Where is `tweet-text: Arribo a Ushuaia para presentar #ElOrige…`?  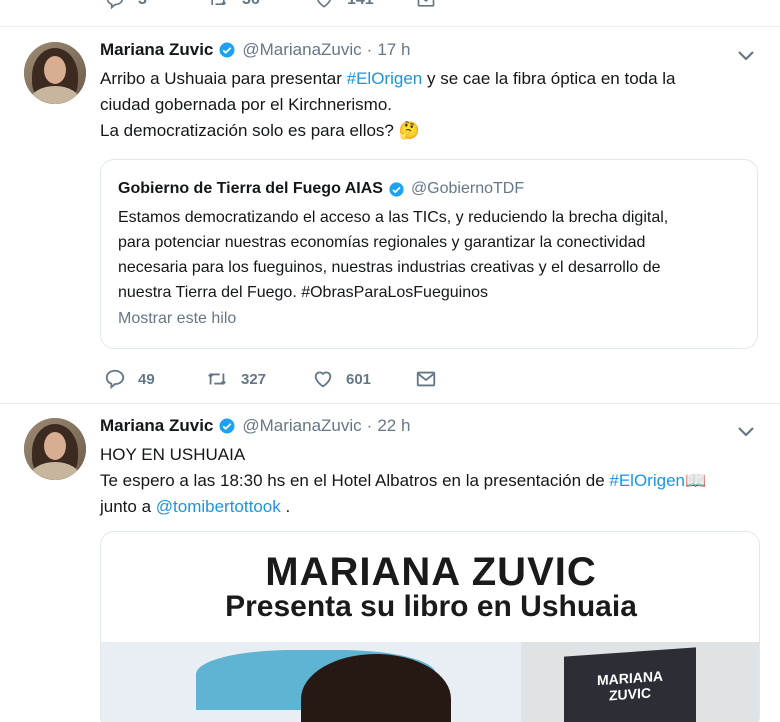 tweet-text: Arribo a Ushuaia para presentar #ElOrige… is located at coordinates (388, 105).